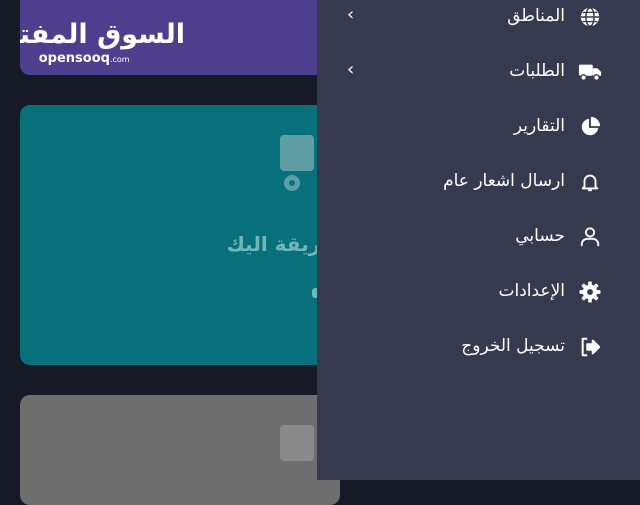 The height and width of the screenshot is (505, 640). I want to click on menu-item-label: ارسال اشعار عام, so click(504, 181).